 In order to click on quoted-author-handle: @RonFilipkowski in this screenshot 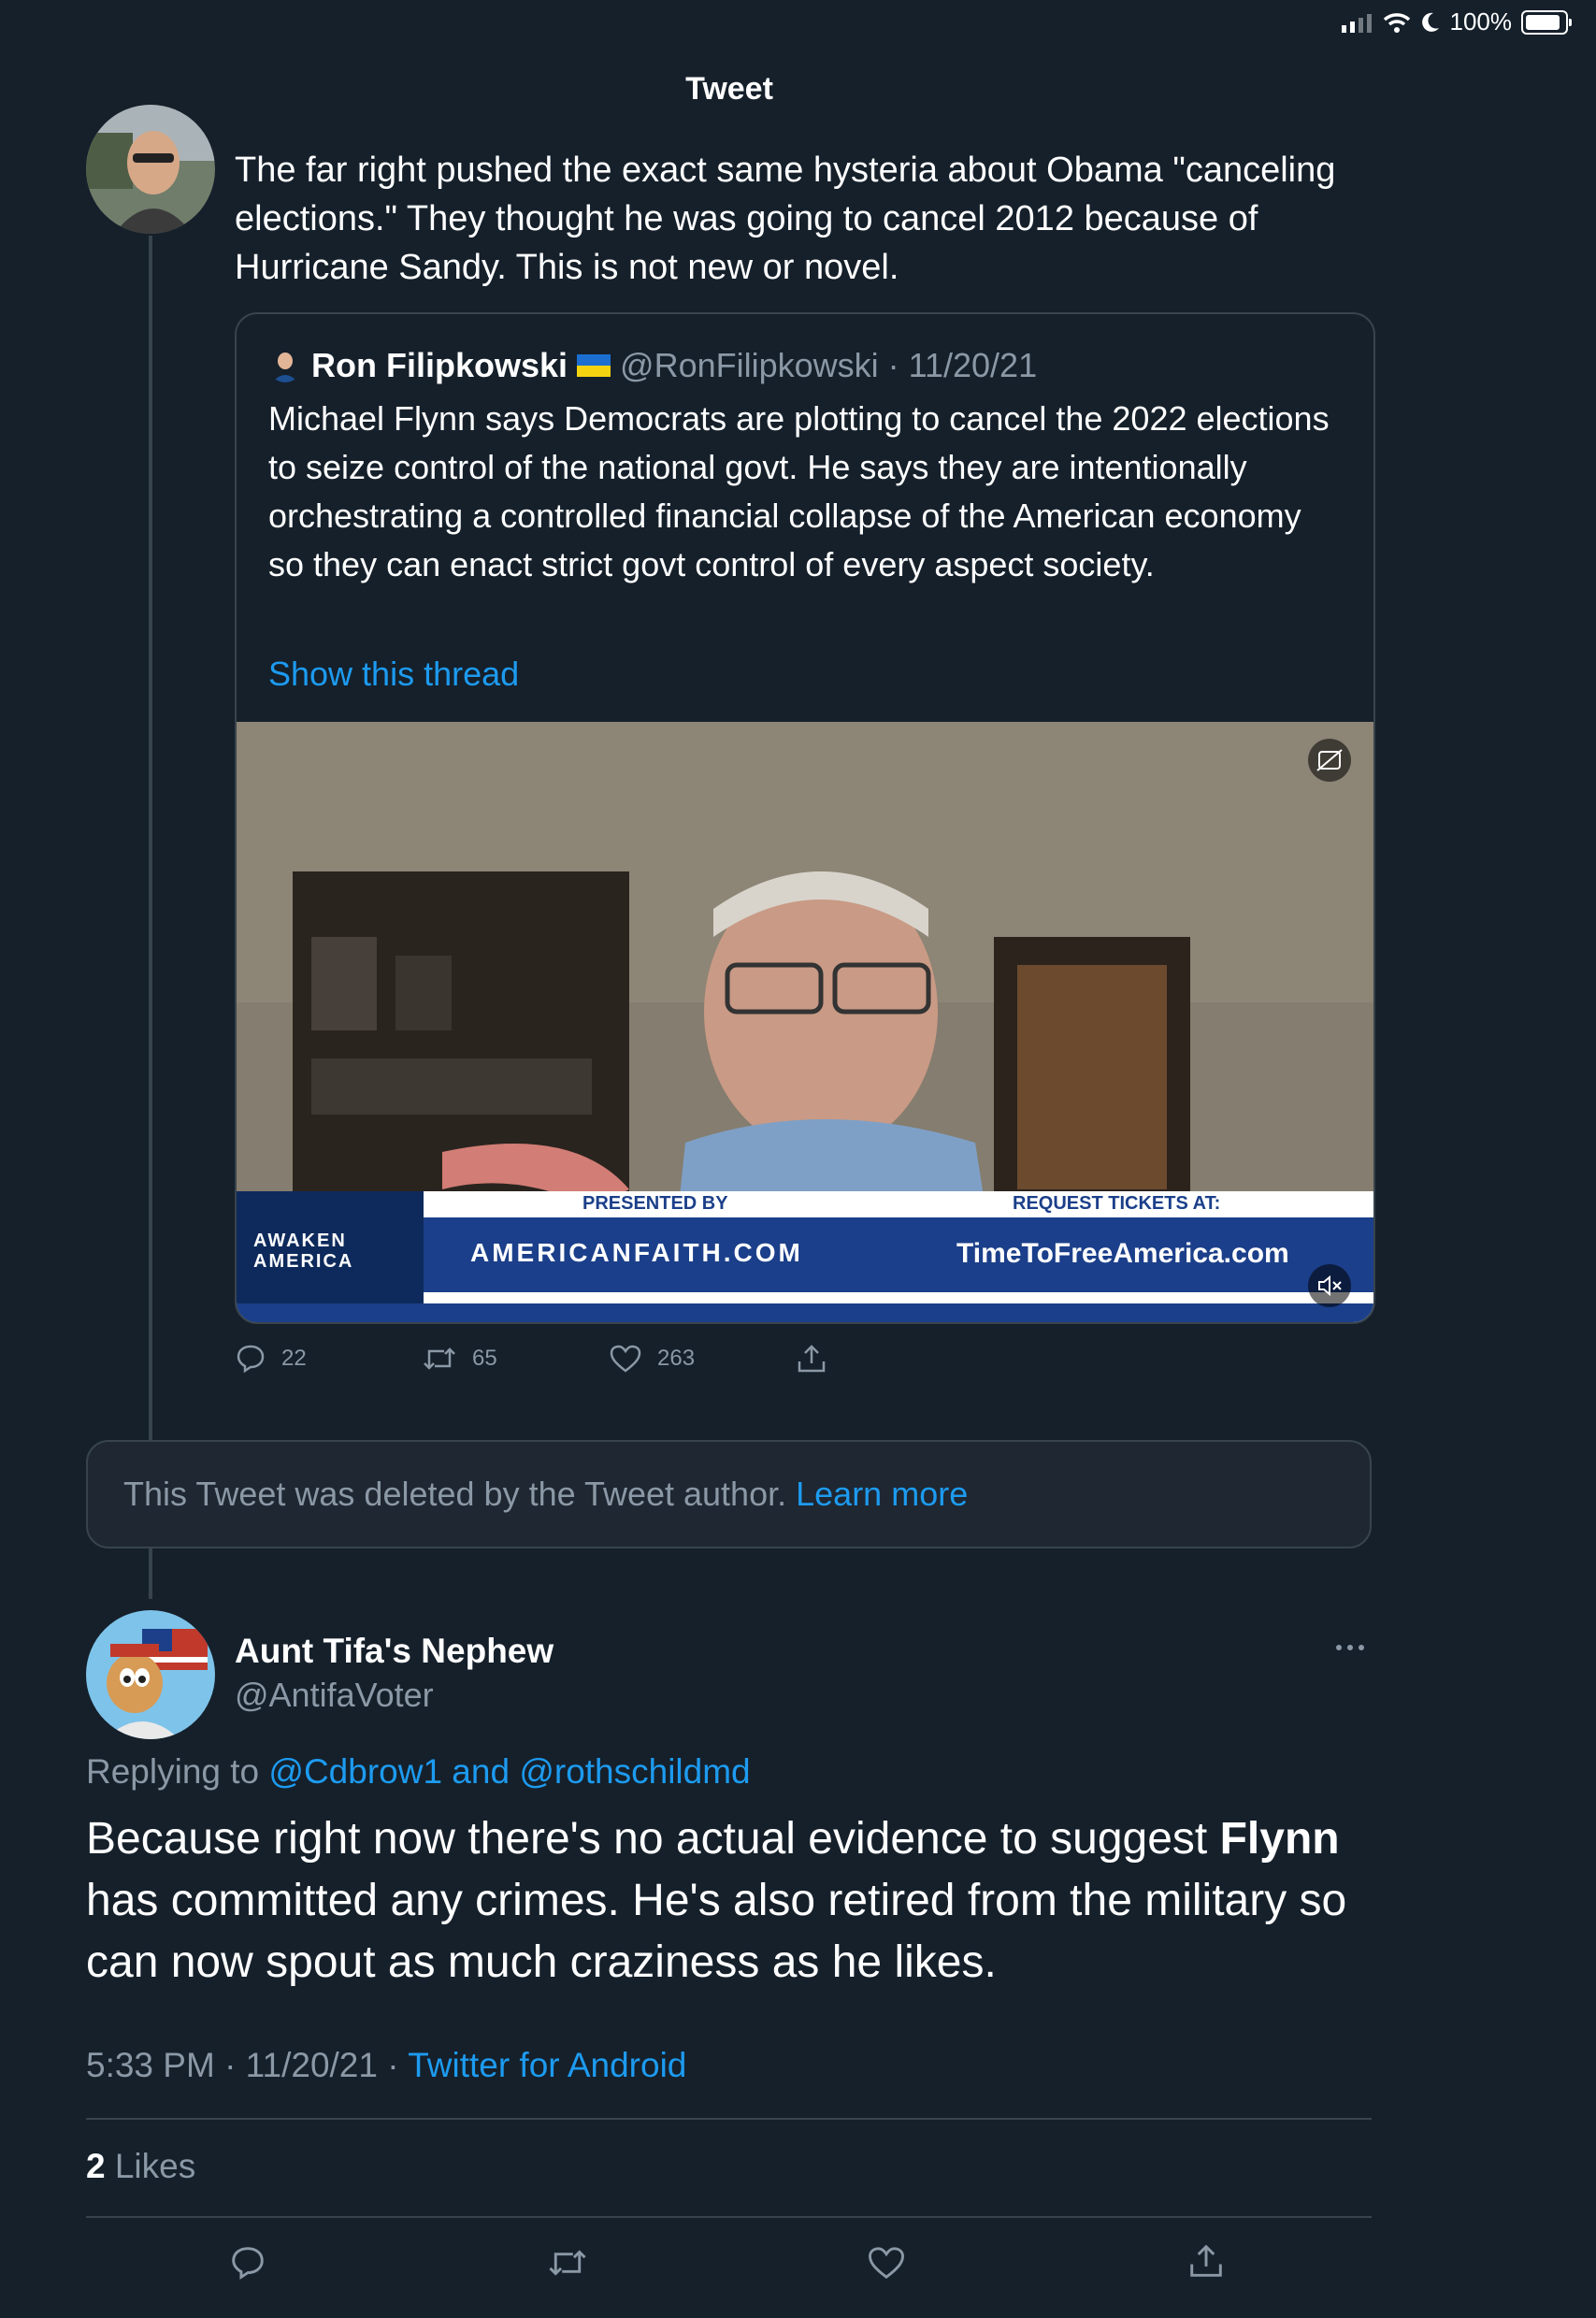, I will do `click(749, 365)`.